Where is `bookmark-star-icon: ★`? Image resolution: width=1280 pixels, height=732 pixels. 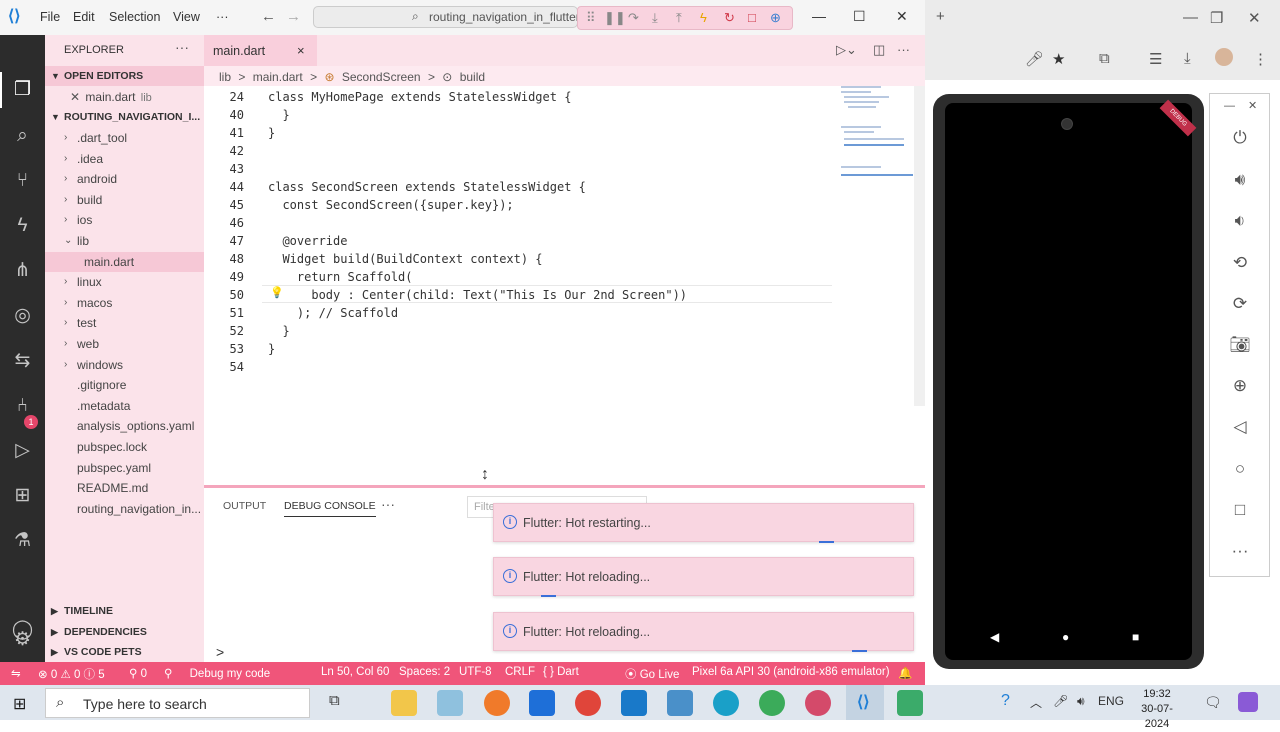 bookmark-star-icon: ★ is located at coordinates (1058, 59).